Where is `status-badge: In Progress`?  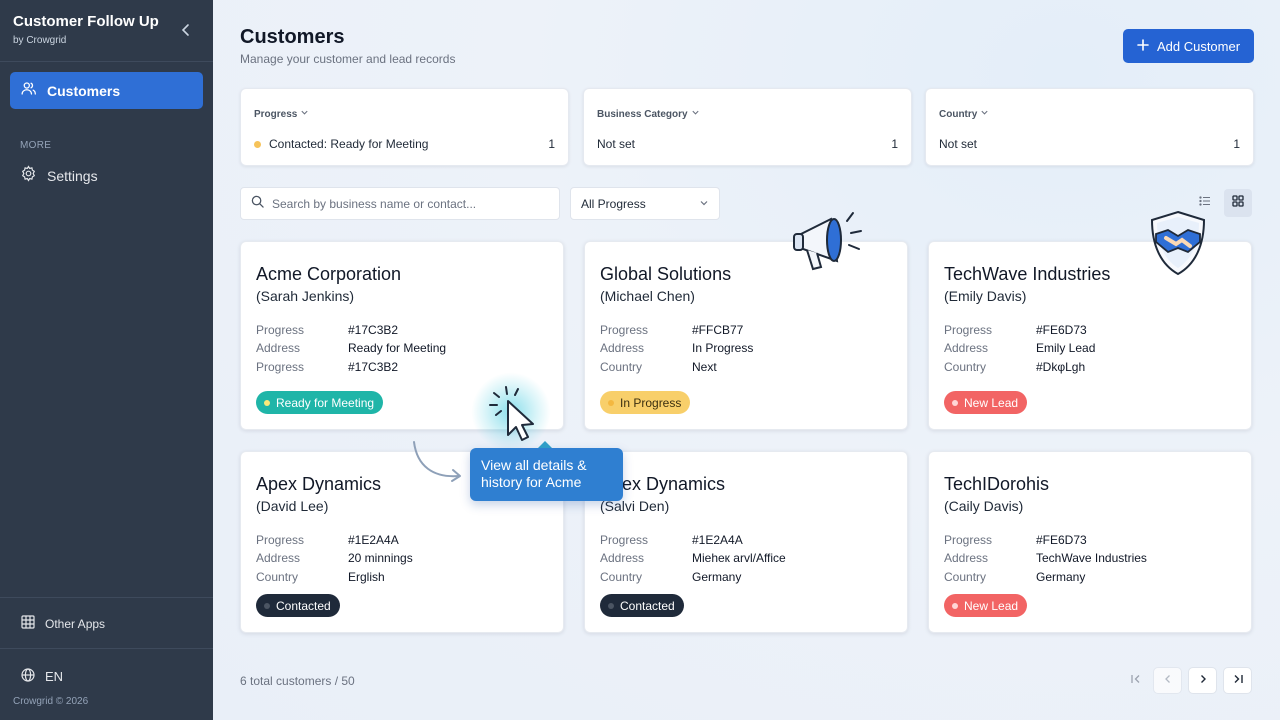
status-badge: In Progress is located at coordinates (645, 402).